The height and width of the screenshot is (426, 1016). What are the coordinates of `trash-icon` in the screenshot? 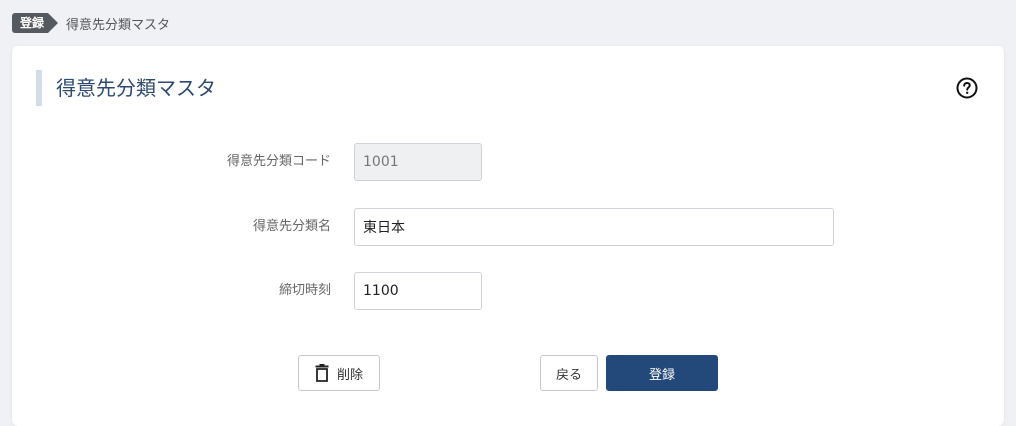 It's located at (322, 373).